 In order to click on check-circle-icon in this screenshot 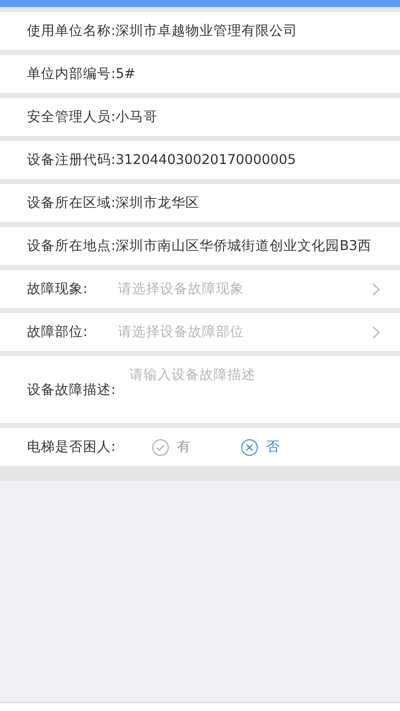, I will do `click(160, 447)`.